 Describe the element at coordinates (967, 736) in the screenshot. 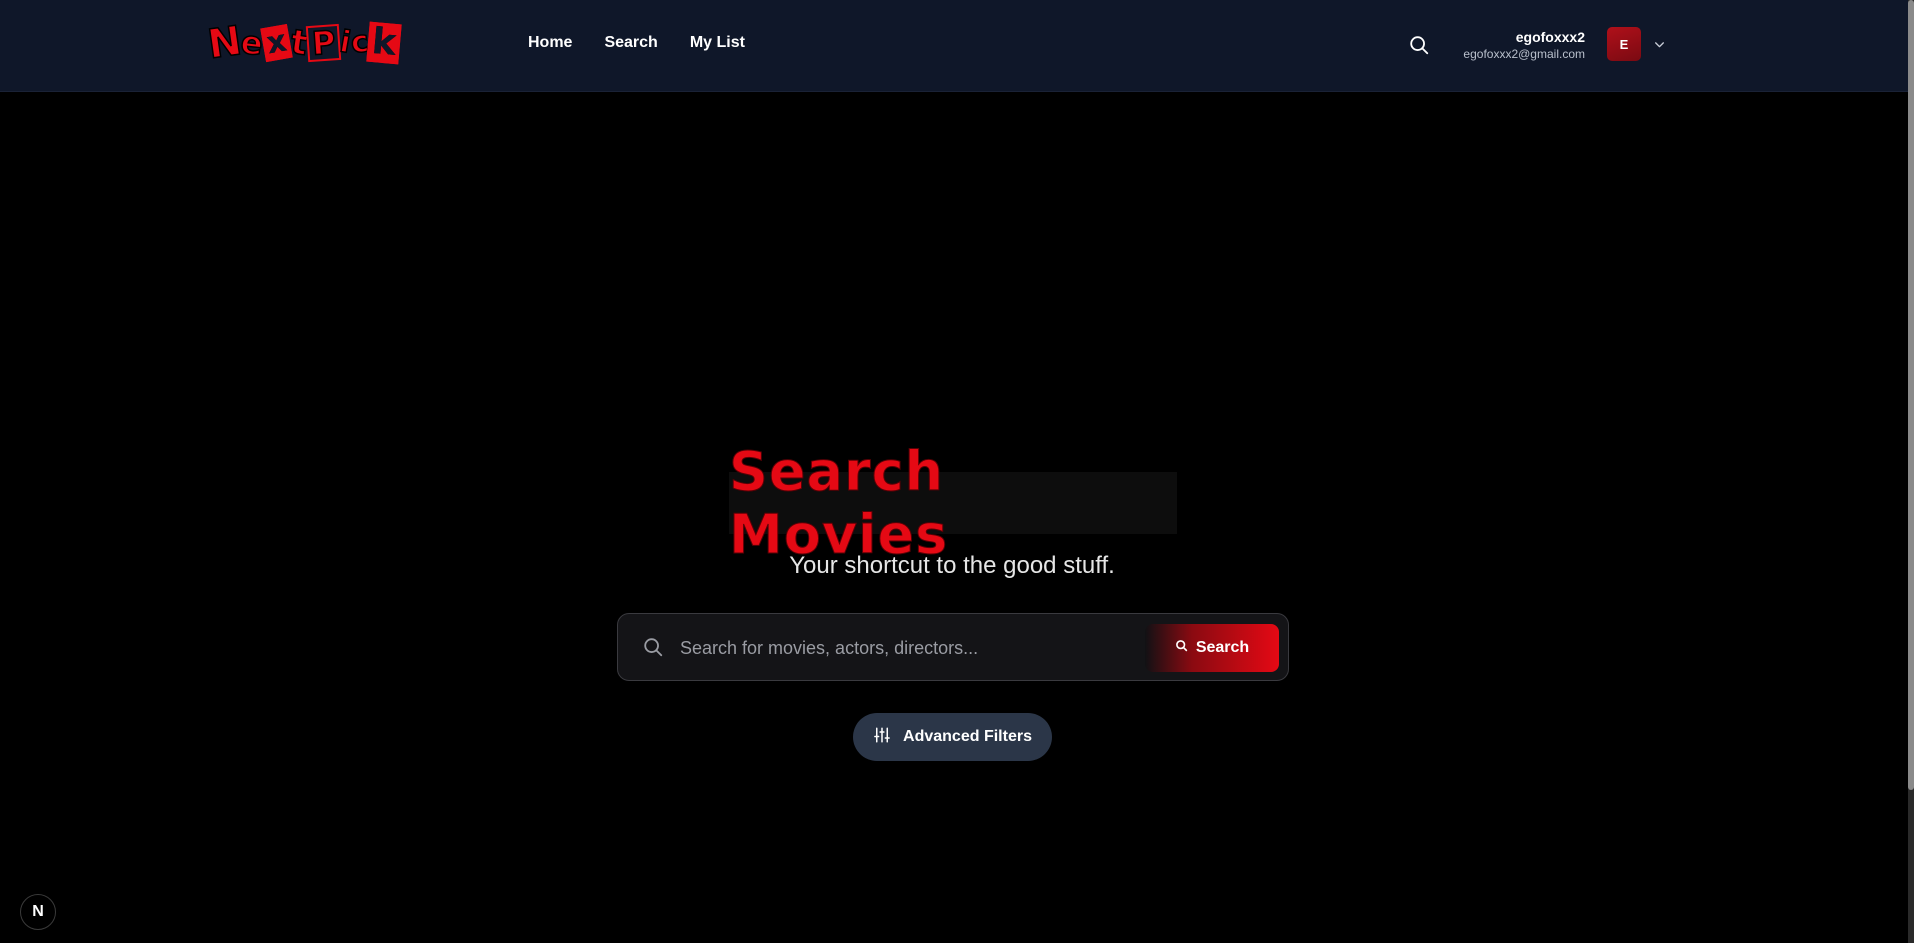

I see `advanced-filters-label: Advanced Filters` at that location.